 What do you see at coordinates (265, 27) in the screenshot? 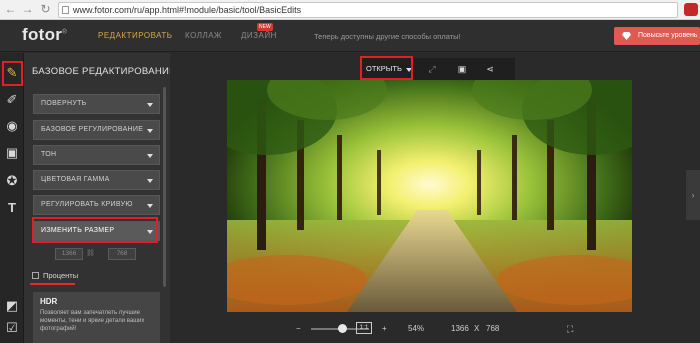
I see `new-badge: NEW` at bounding box center [265, 27].